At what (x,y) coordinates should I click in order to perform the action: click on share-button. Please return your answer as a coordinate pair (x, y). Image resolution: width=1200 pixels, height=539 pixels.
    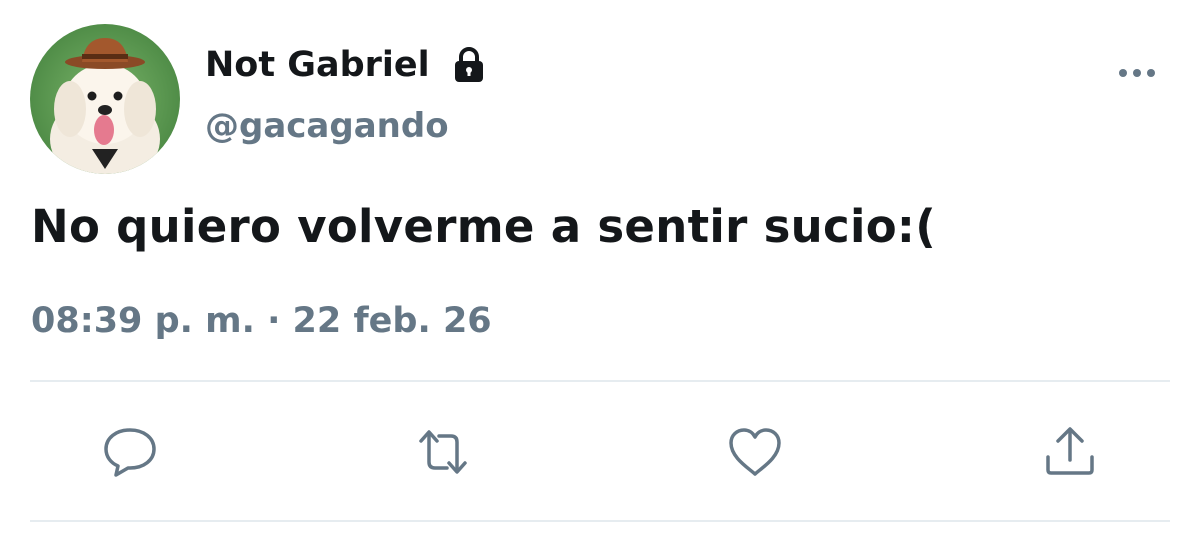
    Looking at the image, I should click on (1070, 452).